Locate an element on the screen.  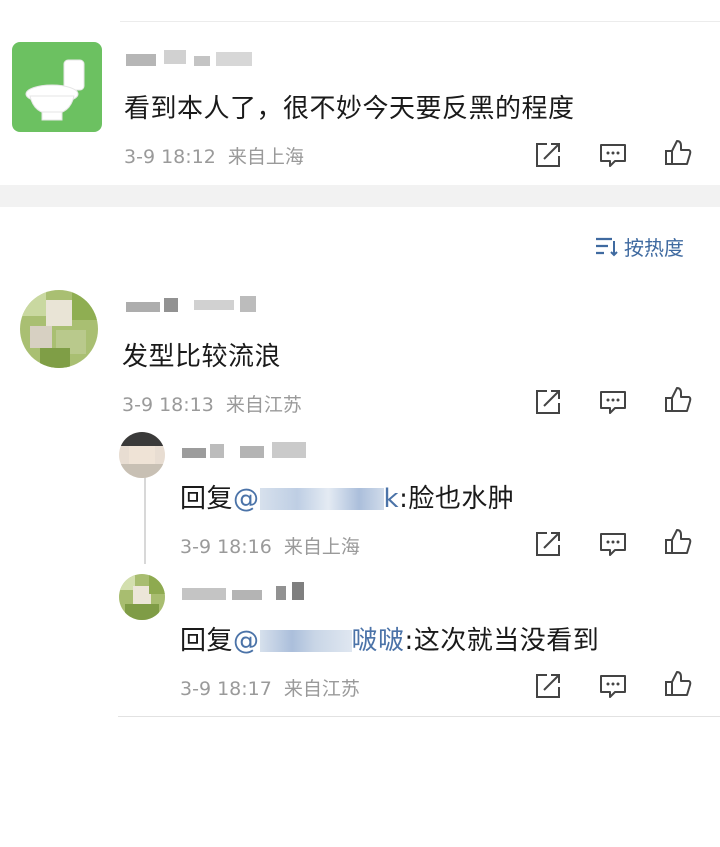
comment-meta: 3-9 18:13 来自江苏 is located at coordinates (212, 403).